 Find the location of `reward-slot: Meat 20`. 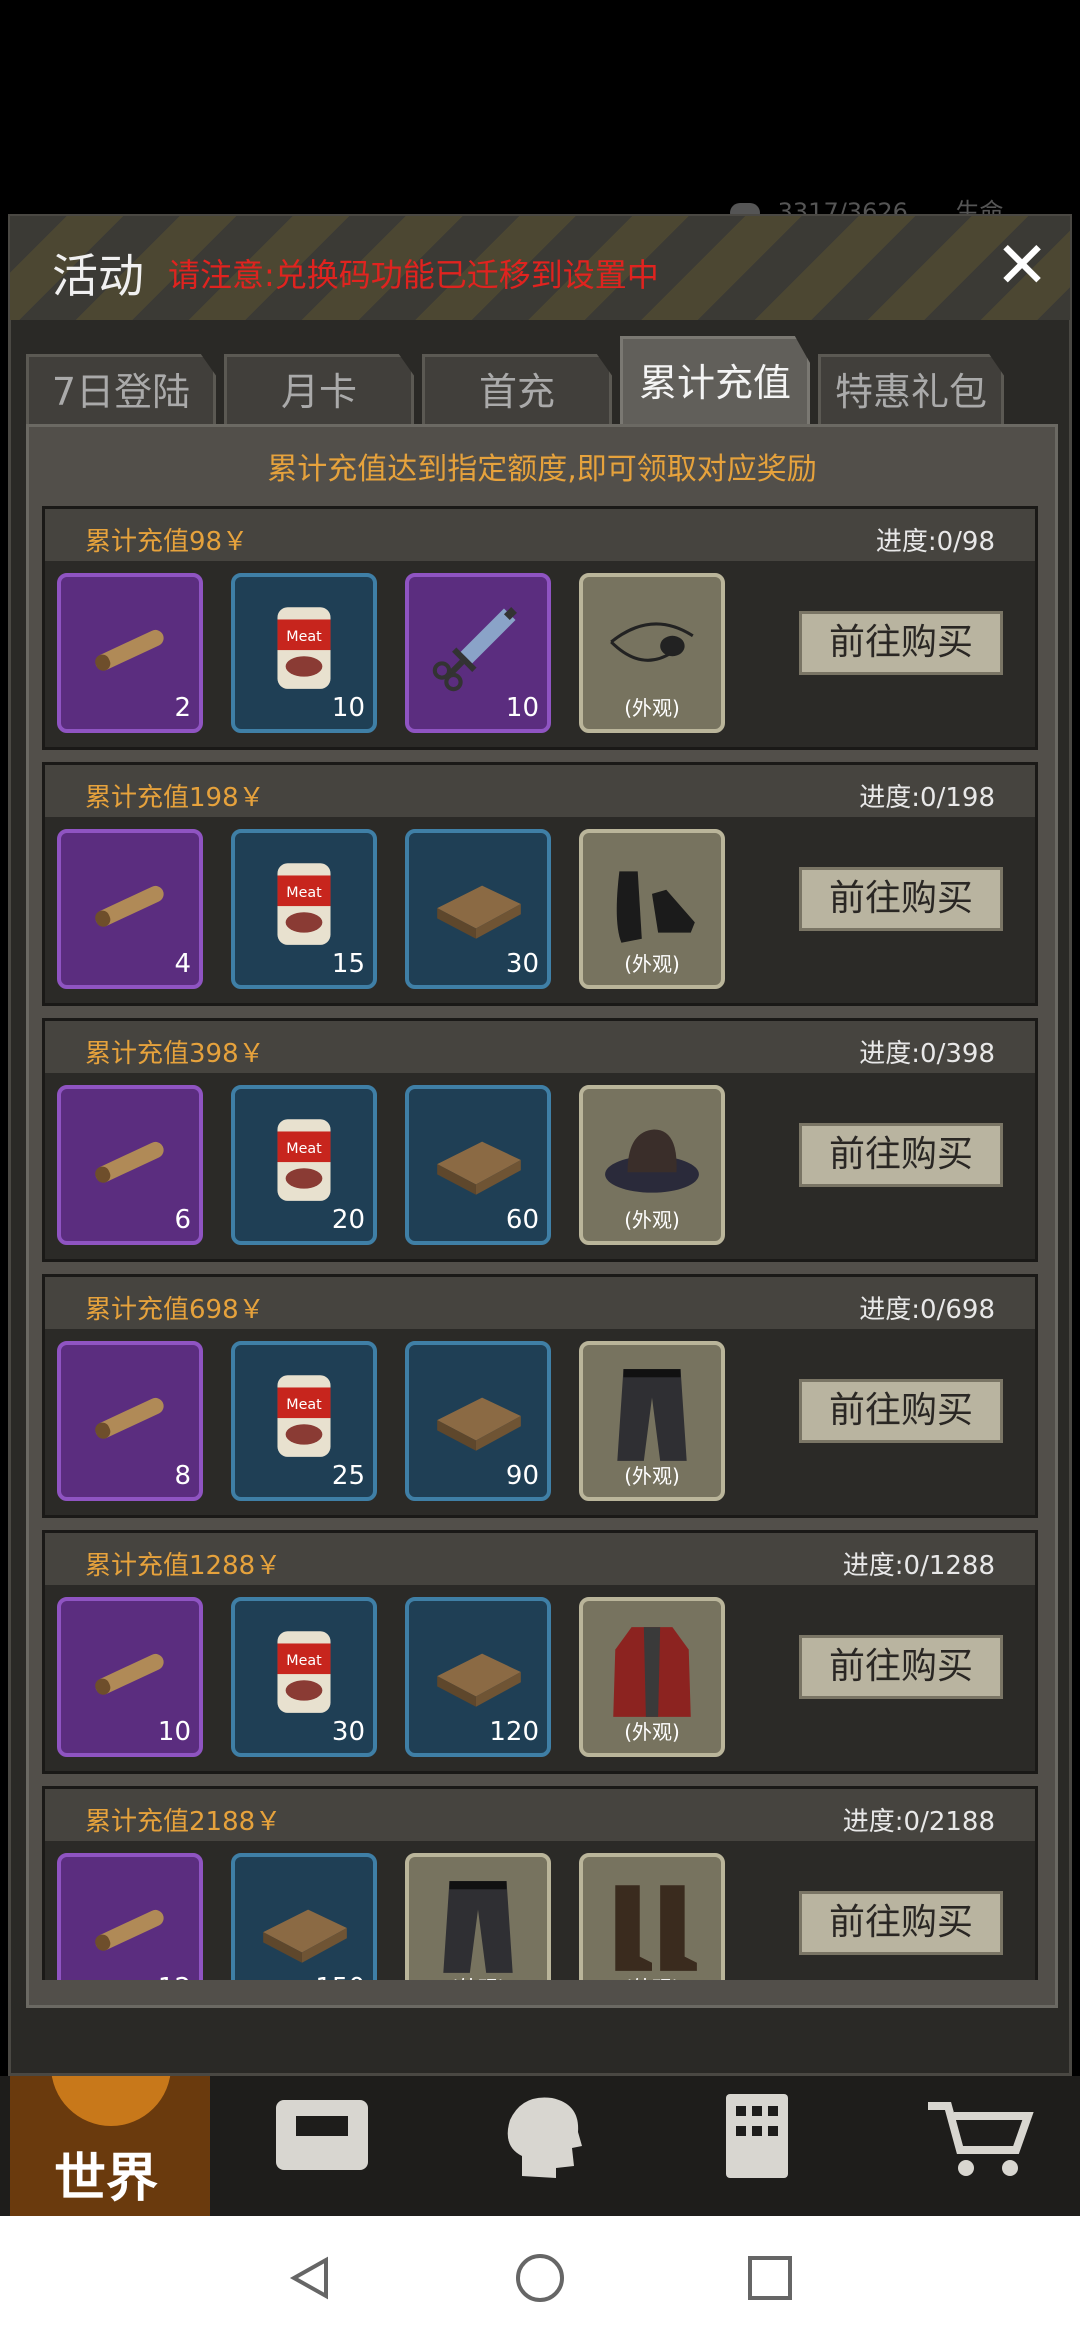

reward-slot: Meat 20 is located at coordinates (304, 1165).